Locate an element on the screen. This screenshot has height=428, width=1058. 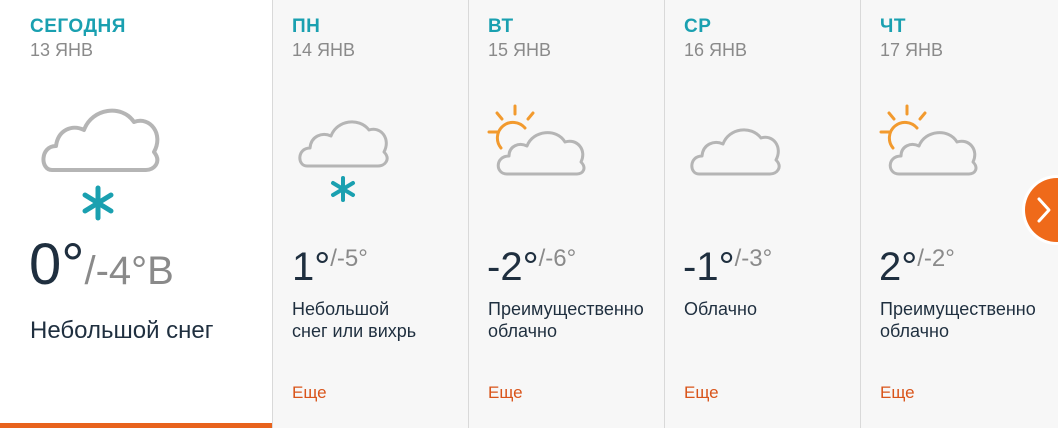
temp-low: /-4°В is located at coordinates (129, 271).